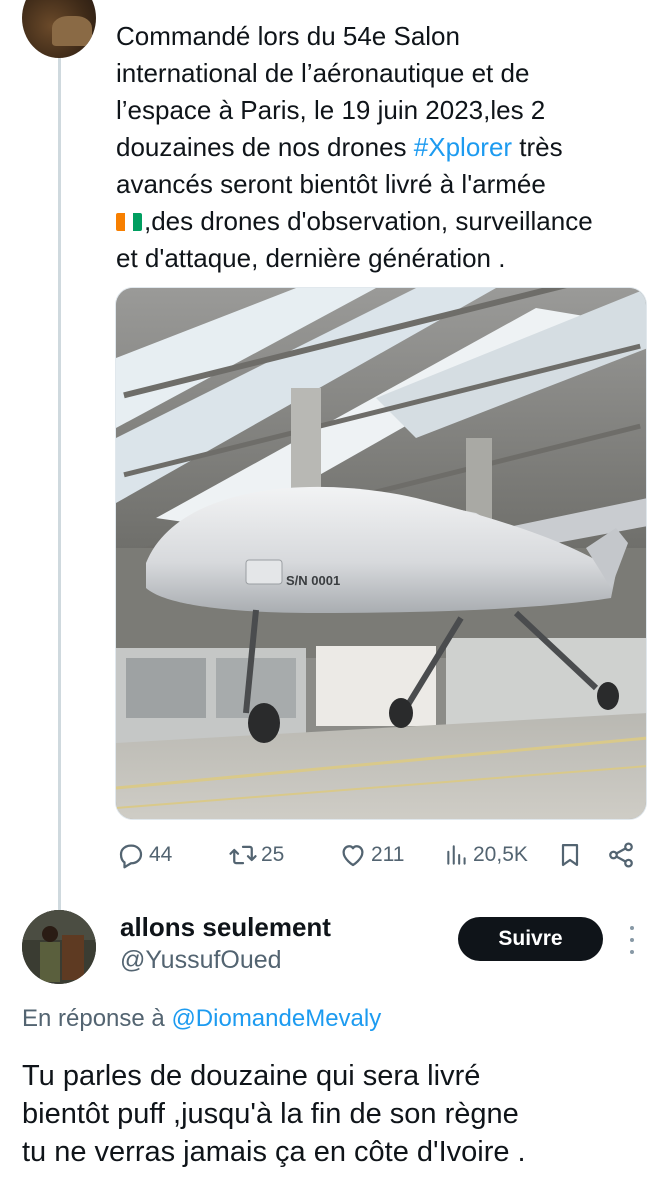  What do you see at coordinates (331, 110) in the screenshot?
I see `tweet-line: l’espace à Paris, le 19 juin 2023,les 2` at bounding box center [331, 110].